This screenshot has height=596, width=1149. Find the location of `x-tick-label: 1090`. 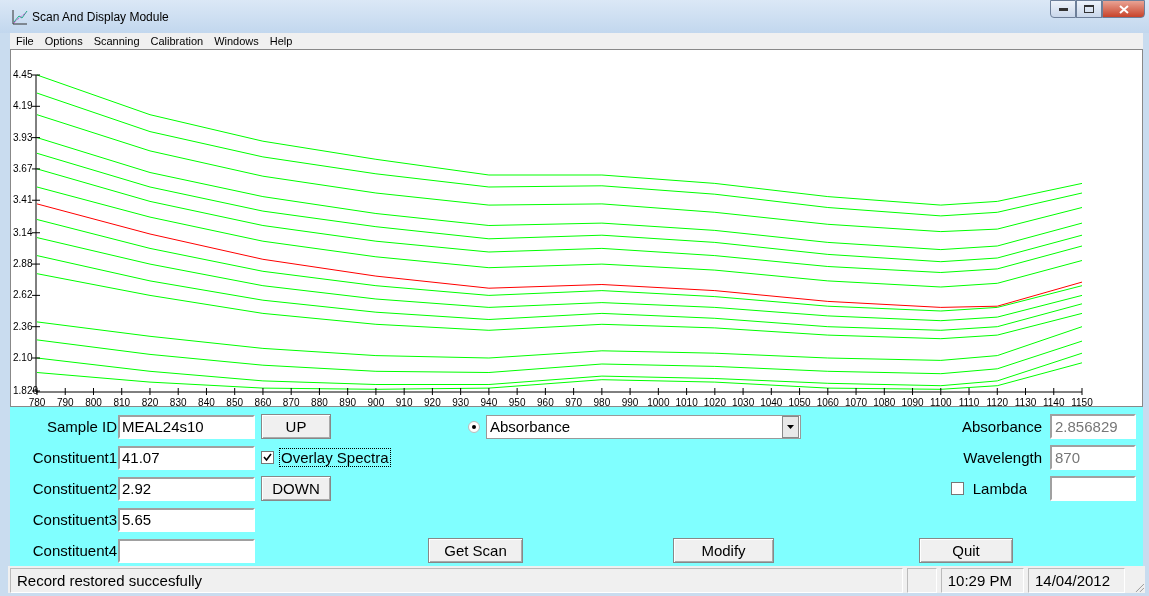

x-tick-label: 1090 is located at coordinates (912, 402).